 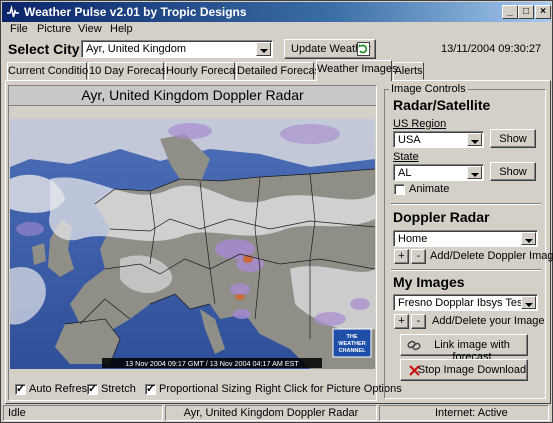 I want to click on tab-10-day-forecast: 10 Day Forecast, so click(x=129, y=71).